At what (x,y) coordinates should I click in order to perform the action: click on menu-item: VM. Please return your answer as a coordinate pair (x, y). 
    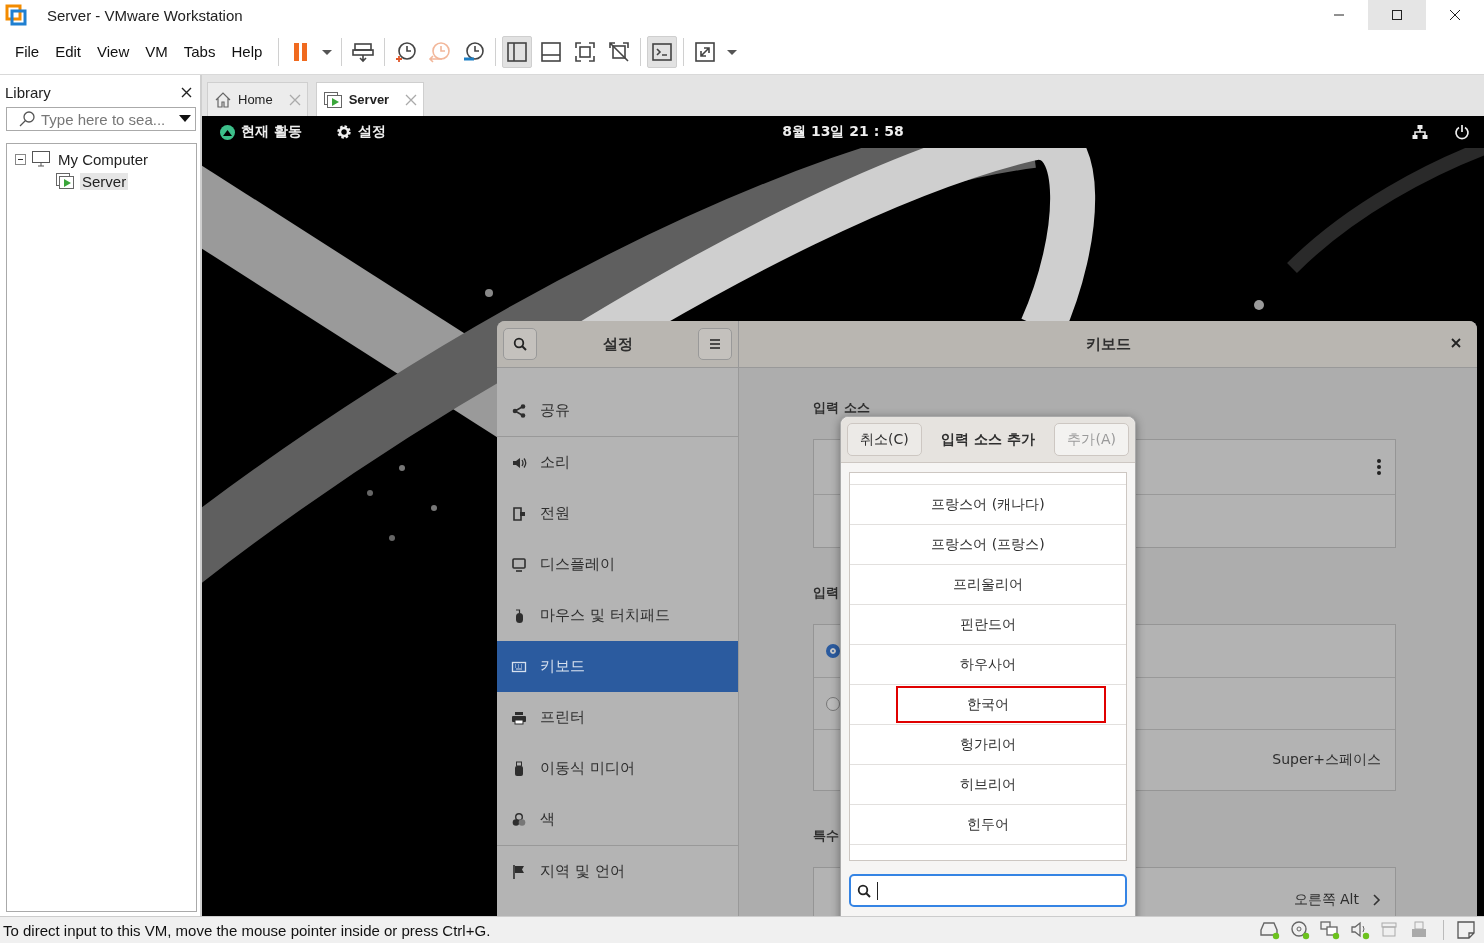
    Looking at the image, I should click on (156, 52).